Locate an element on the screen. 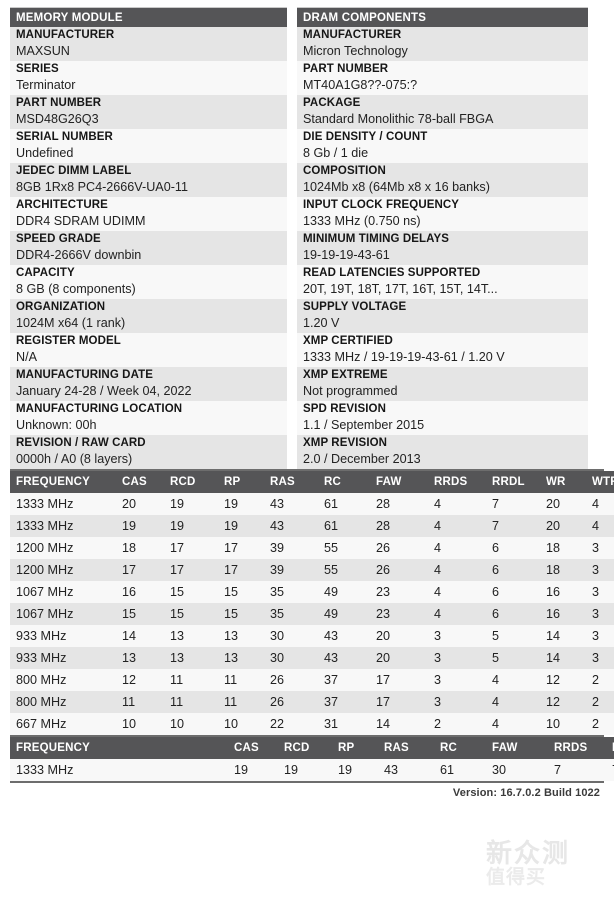 This screenshot has height=911, width=614. info-field-label: COMPOSITION is located at coordinates (344, 171).